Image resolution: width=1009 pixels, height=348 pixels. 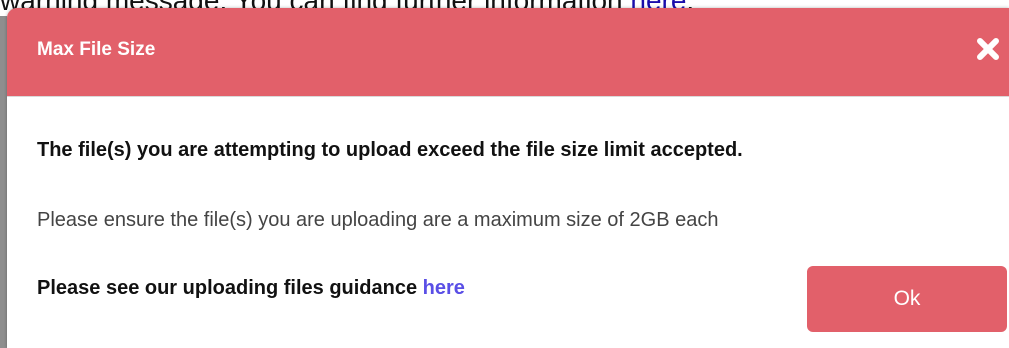 What do you see at coordinates (96, 49) in the screenshot?
I see `dialog-title: Max File Size` at bounding box center [96, 49].